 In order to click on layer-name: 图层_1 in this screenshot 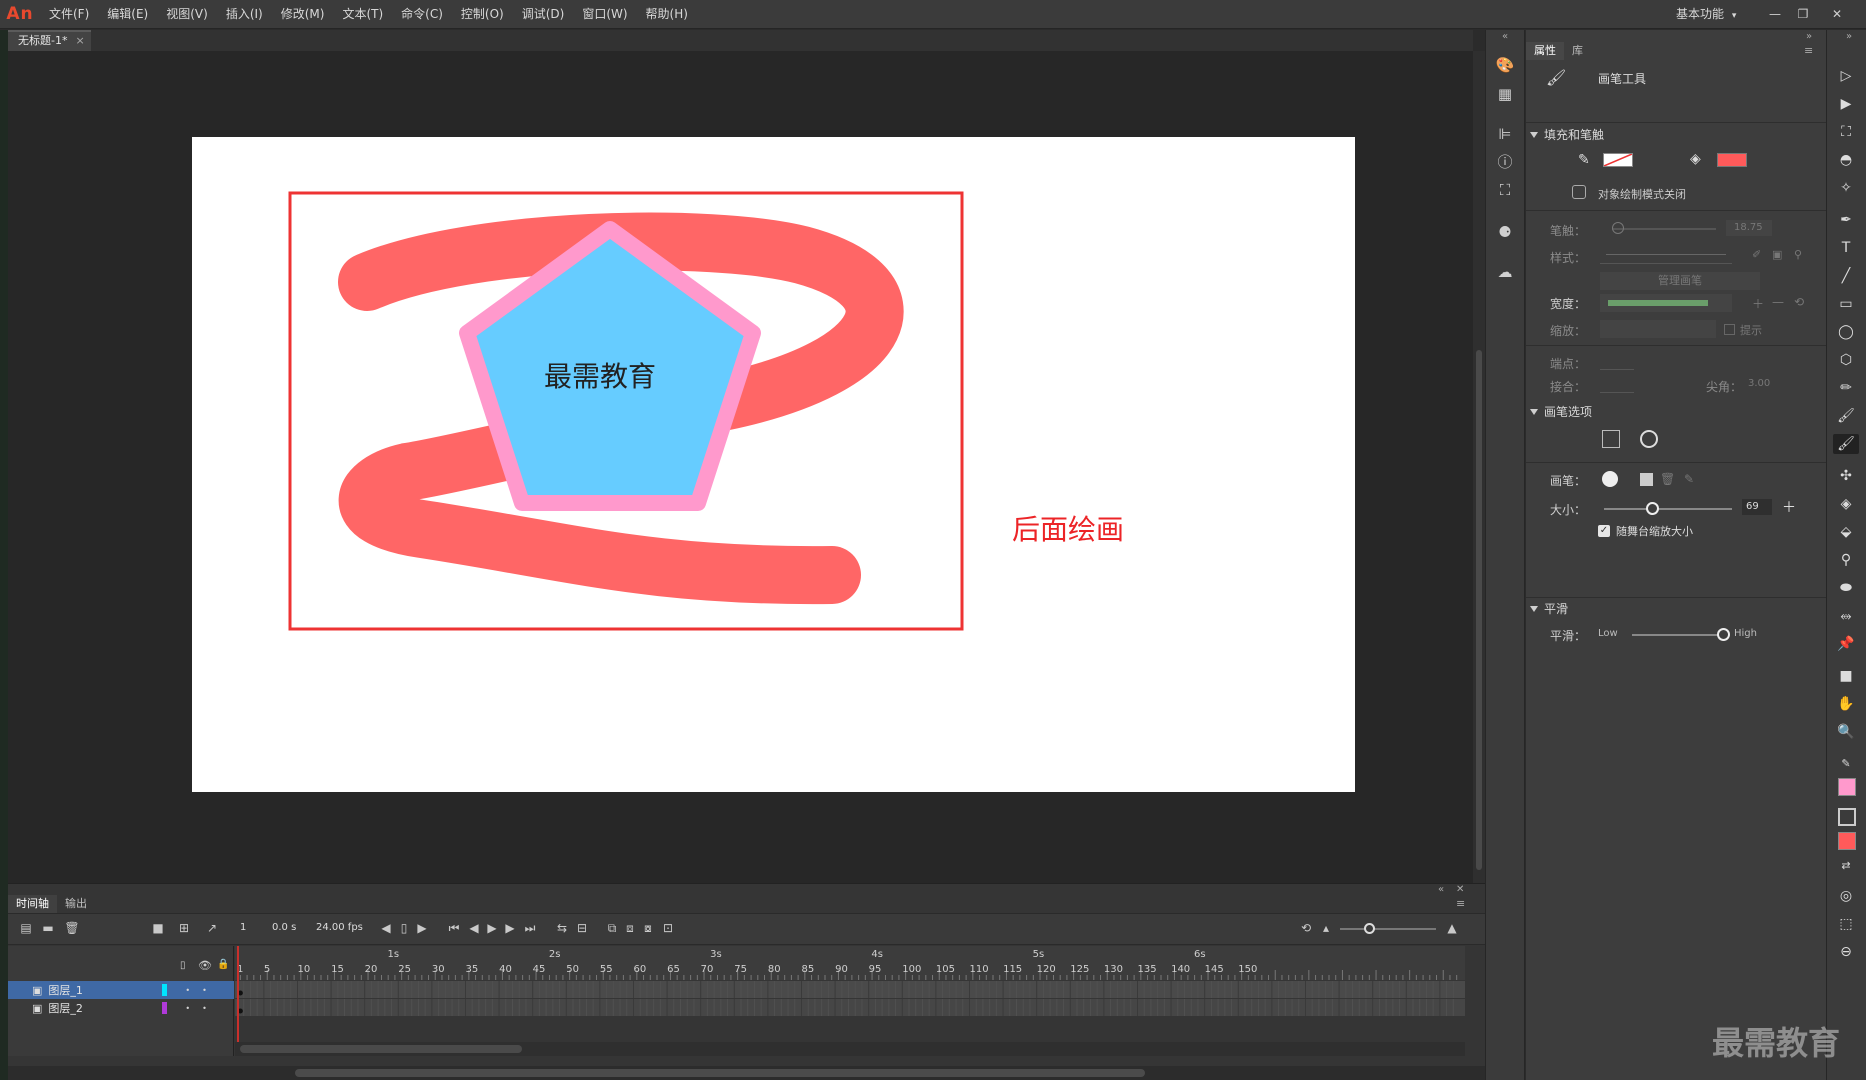, I will do `click(108, 990)`.